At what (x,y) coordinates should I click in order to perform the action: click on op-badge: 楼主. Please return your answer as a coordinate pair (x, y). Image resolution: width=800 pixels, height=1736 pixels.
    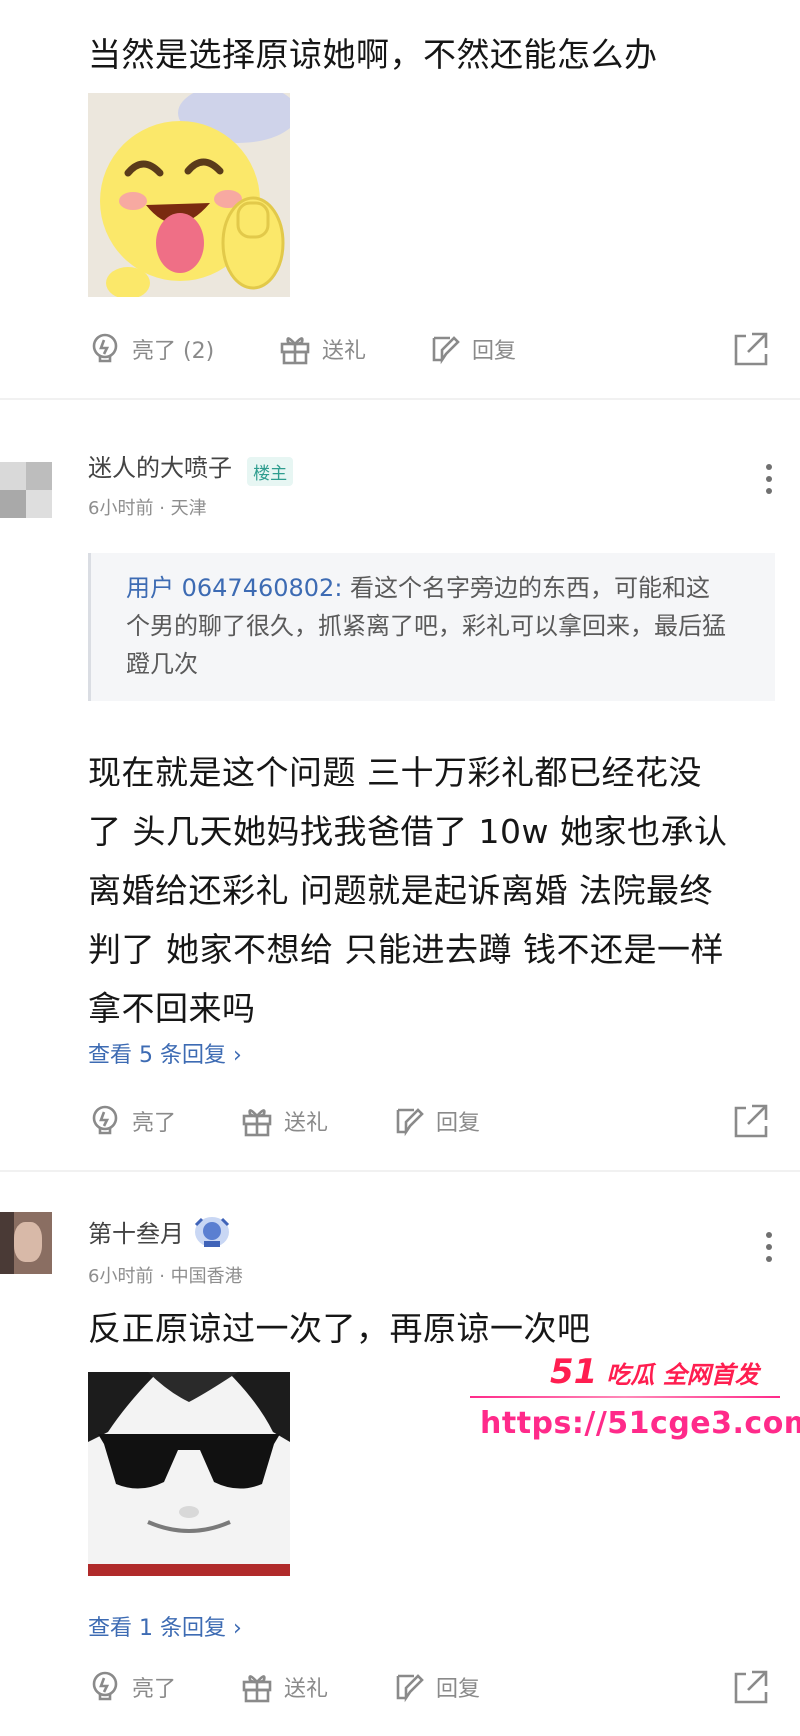
    Looking at the image, I should click on (270, 471).